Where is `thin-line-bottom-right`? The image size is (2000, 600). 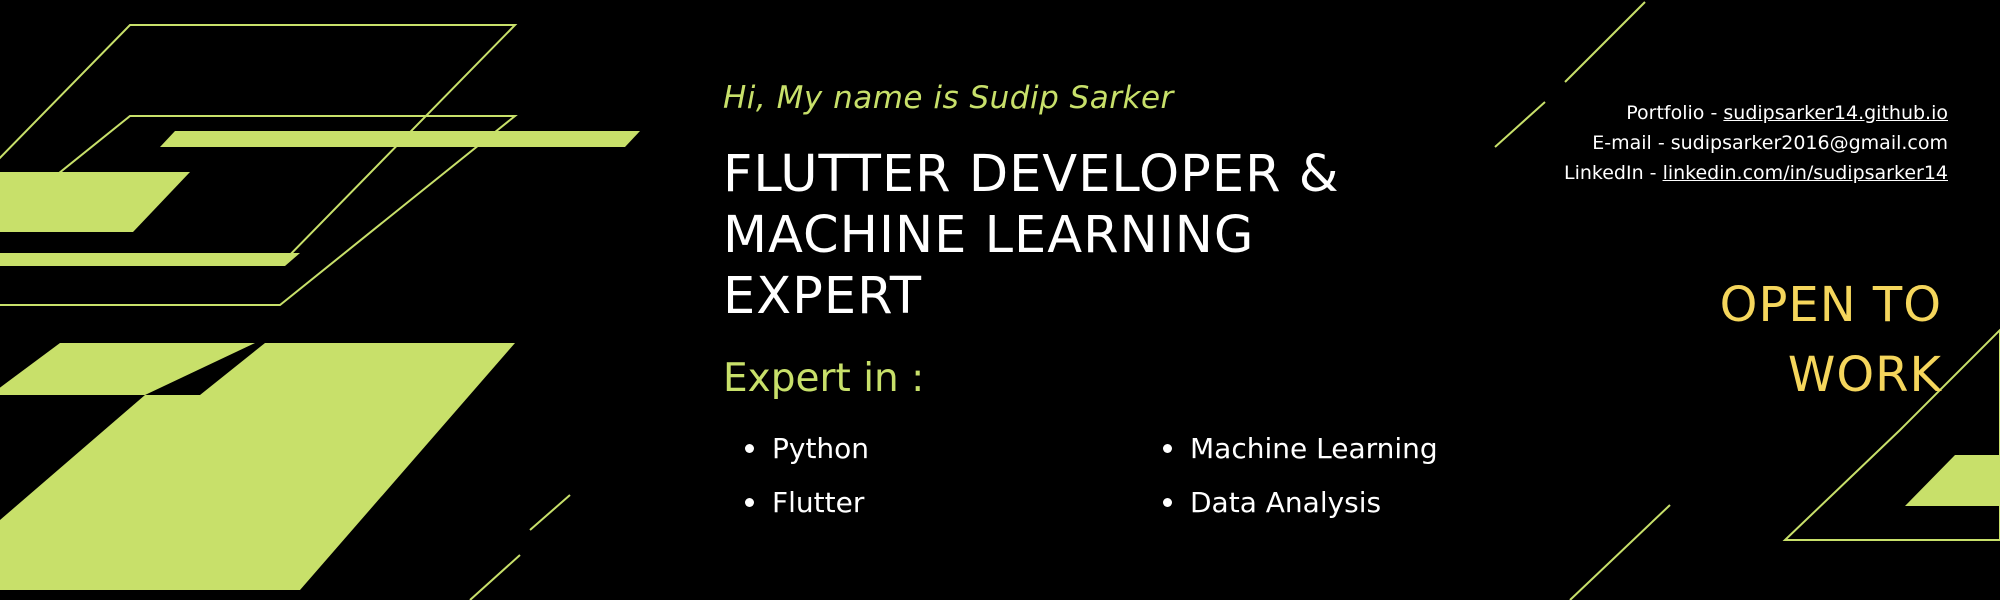 thin-line-bottom-right is located at coordinates (1620, 552).